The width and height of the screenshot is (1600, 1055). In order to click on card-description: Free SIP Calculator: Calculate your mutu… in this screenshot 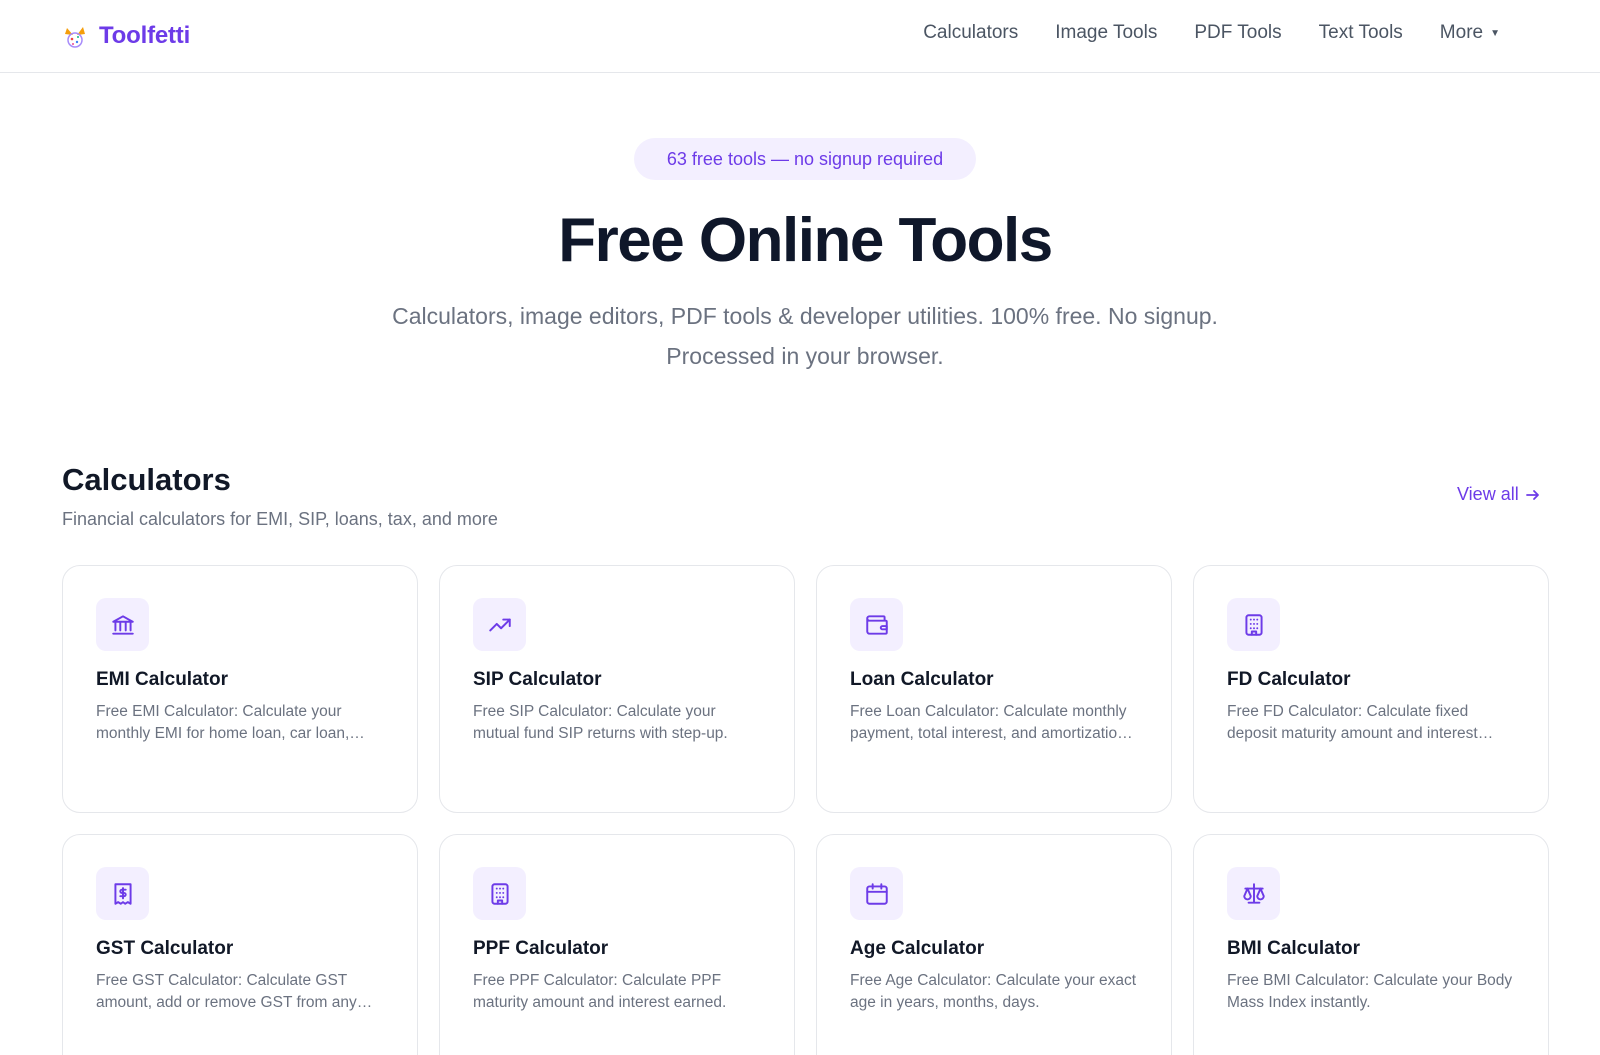, I will do `click(600, 722)`.